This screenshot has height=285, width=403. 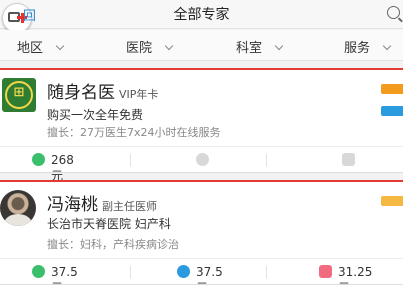 I want to click on expert-specialty: 擅长：27万医生7x24小时在线服务, so click(x=134, y=132).